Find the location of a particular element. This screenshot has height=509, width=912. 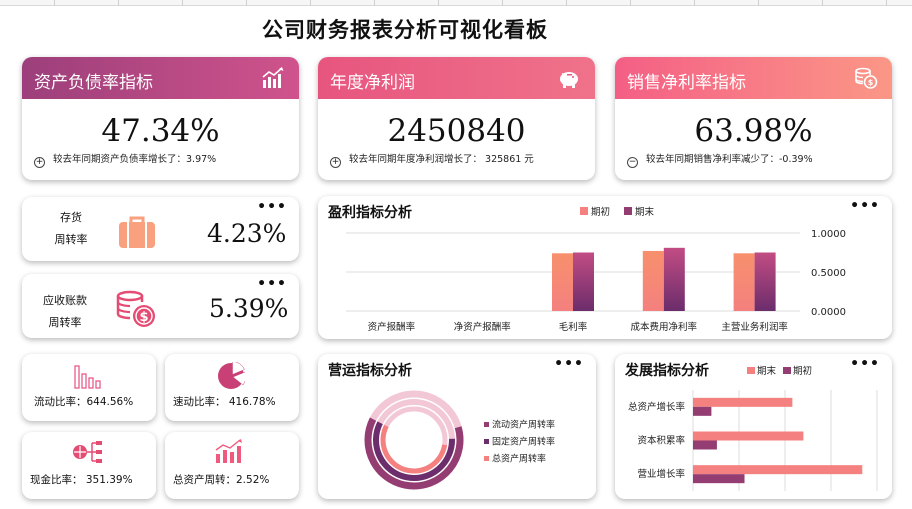

y-tick-label: 营业增长率 is located at coordinates (661, 474).